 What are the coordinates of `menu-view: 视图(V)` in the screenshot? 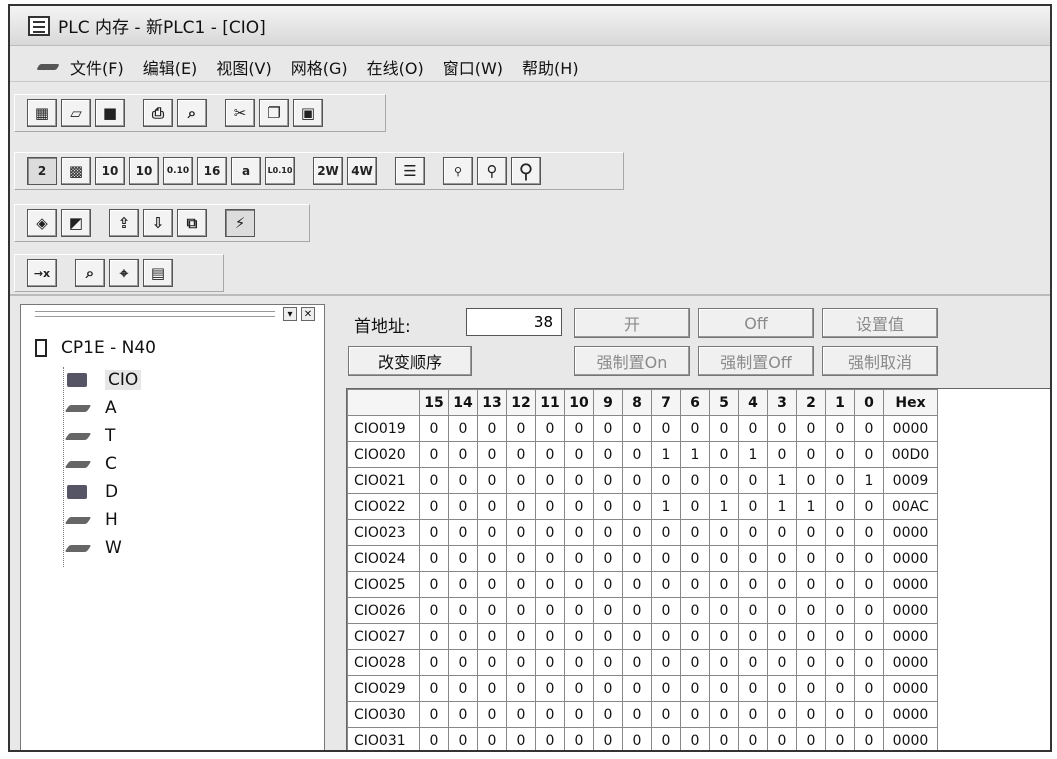 It's located at (243, 67).